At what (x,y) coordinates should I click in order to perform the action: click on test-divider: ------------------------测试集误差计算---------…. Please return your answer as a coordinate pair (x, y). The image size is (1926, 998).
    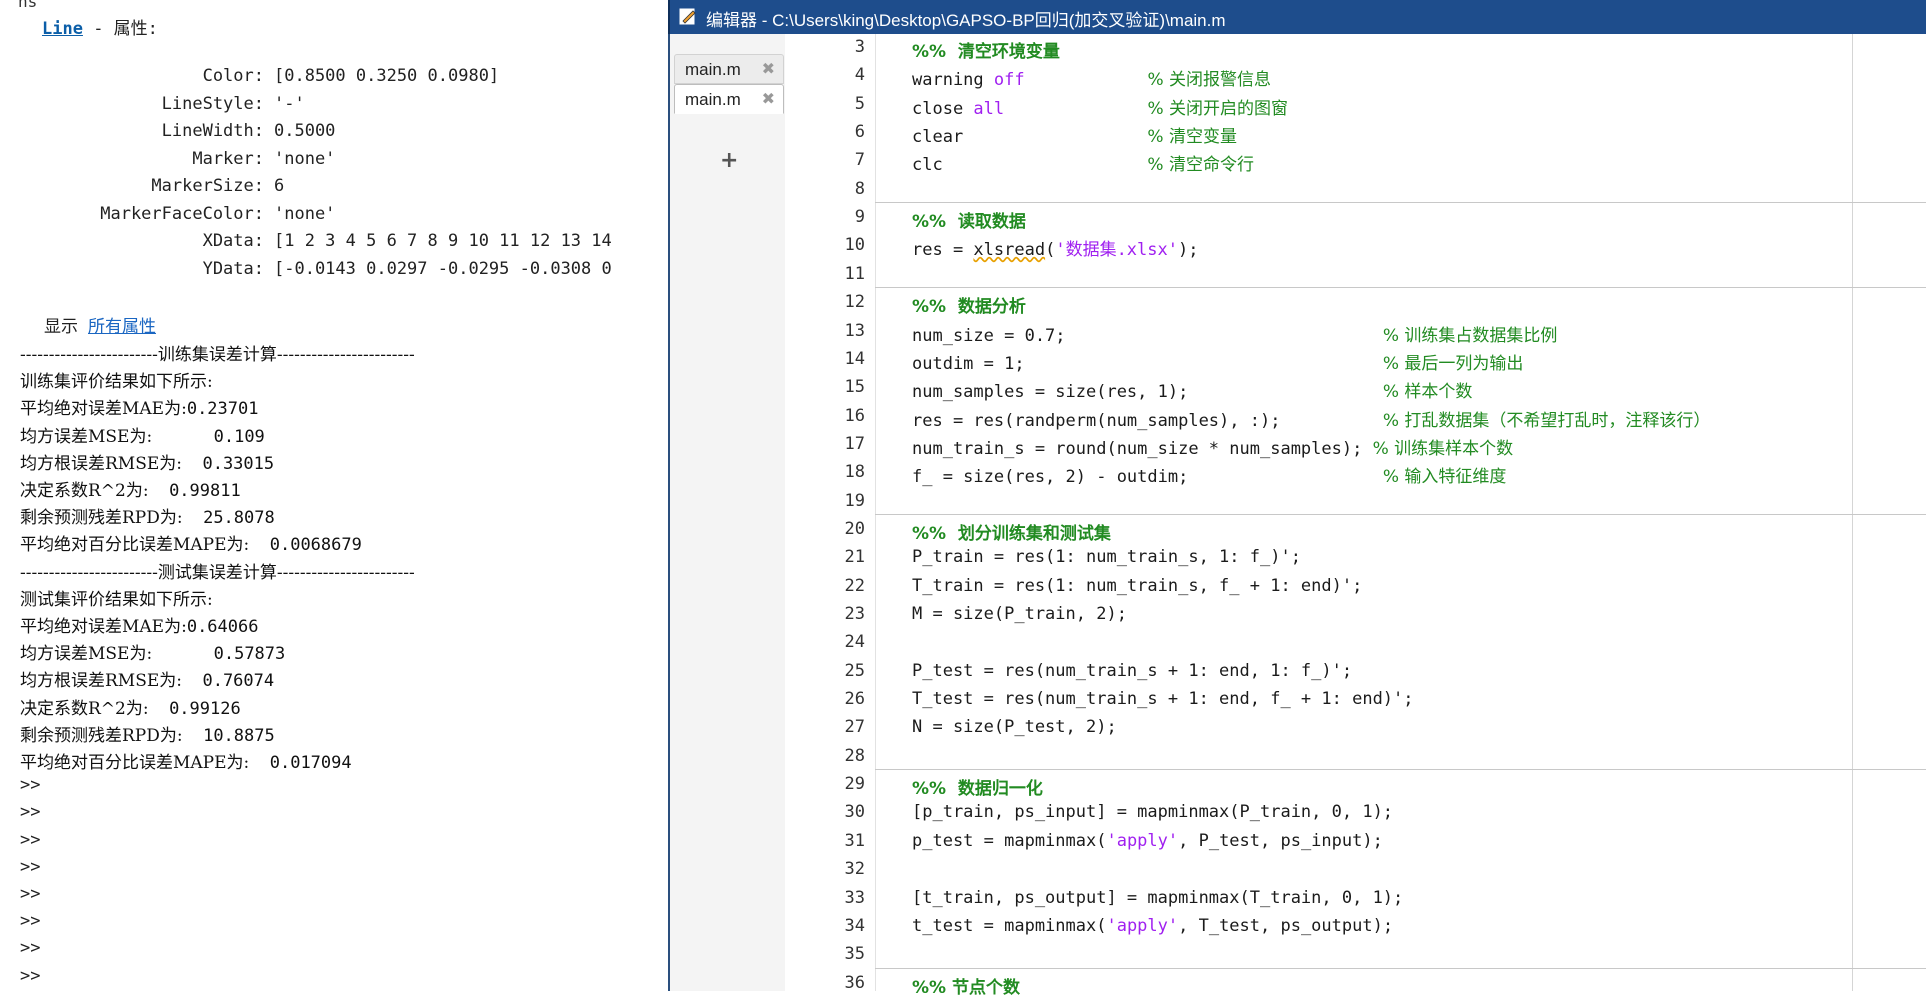
    Looking at the image, I should click on (217, 572).